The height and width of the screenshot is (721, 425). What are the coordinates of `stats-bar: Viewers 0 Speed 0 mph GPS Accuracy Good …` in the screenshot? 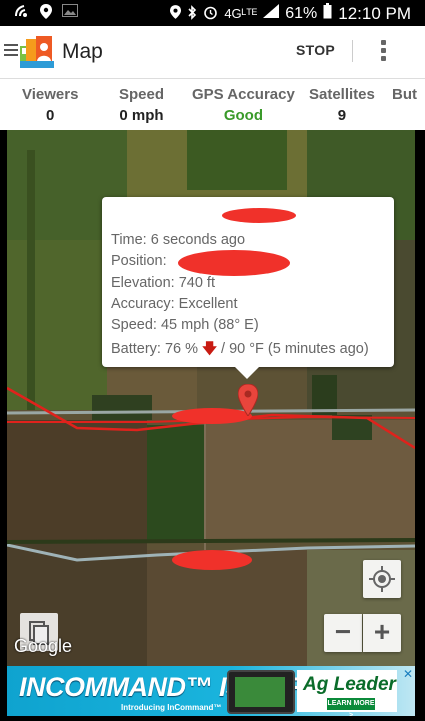 It's located at (212, 104).